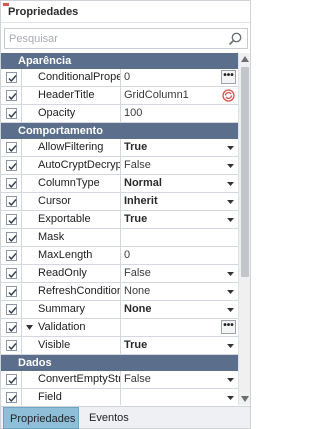 The image size is (320, 429). Describe the element at coordinates (29, 327) in the screenshot. I see `expand-arrow-icon` at that location.